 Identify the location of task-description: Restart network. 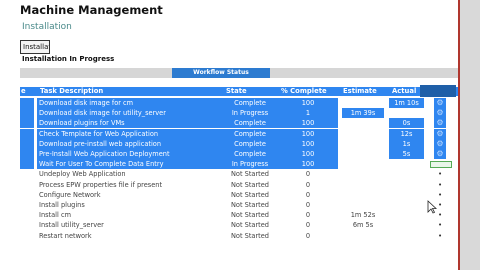
(65, 235).